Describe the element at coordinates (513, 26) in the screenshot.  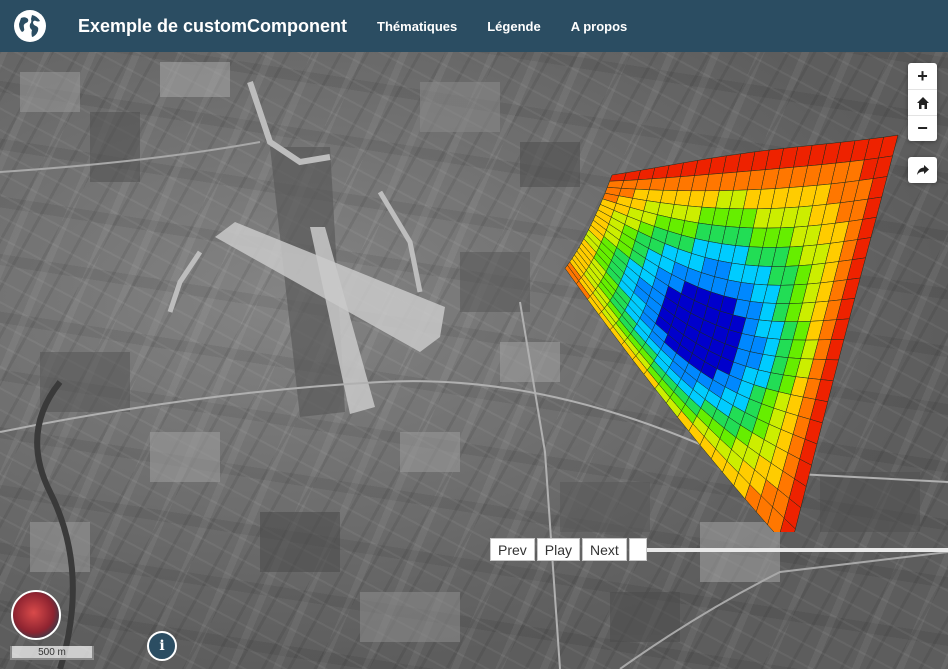
I see `nav-legende: Légende` at that location.